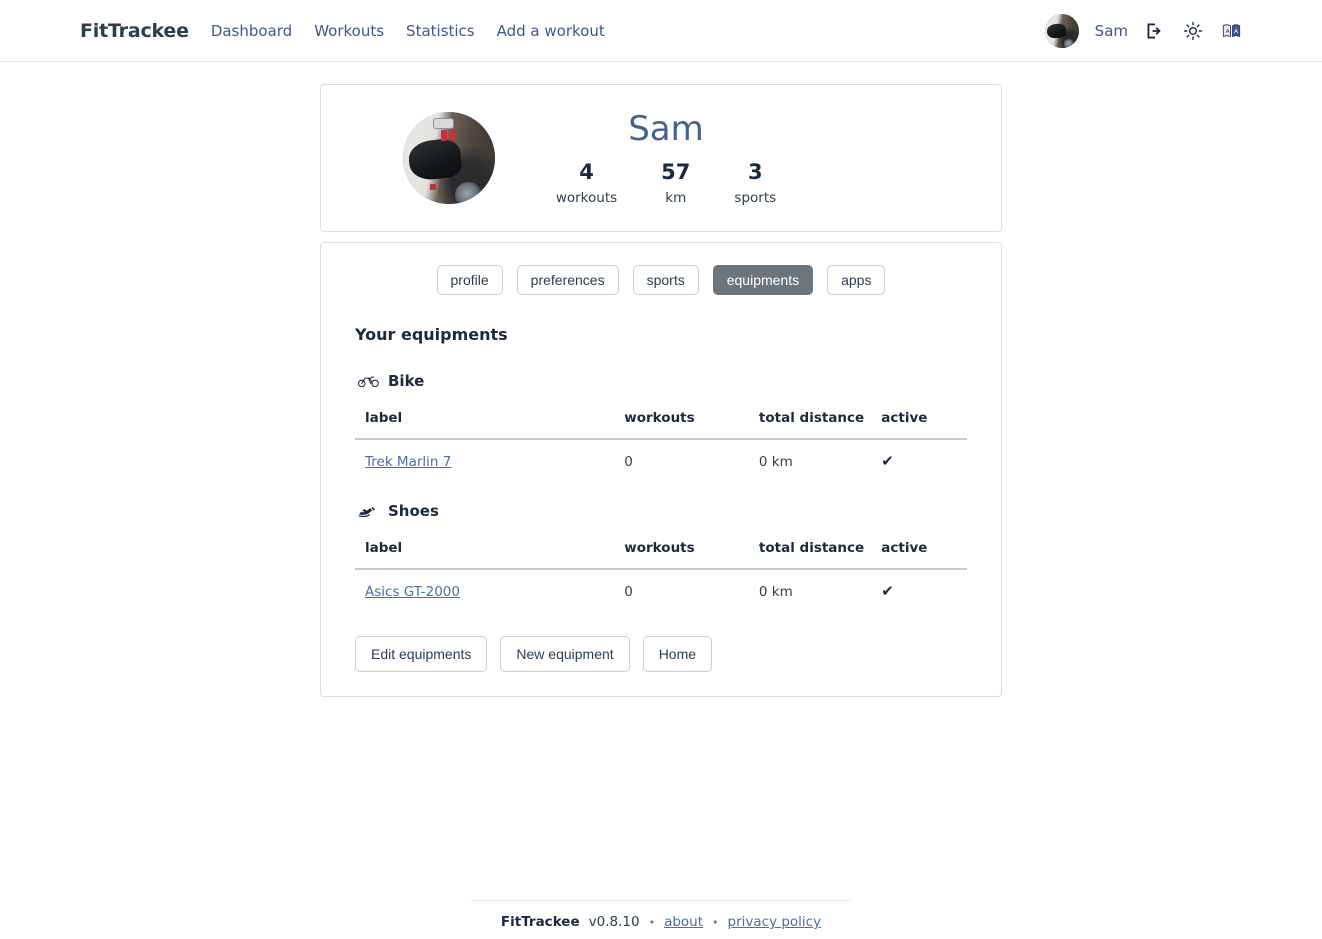 The height and width of the screenshot is (939, 1322). Describe the element at coordinates (349, 31) in the screenshot. I see `nav-item-workouts: Workouts` at that location.